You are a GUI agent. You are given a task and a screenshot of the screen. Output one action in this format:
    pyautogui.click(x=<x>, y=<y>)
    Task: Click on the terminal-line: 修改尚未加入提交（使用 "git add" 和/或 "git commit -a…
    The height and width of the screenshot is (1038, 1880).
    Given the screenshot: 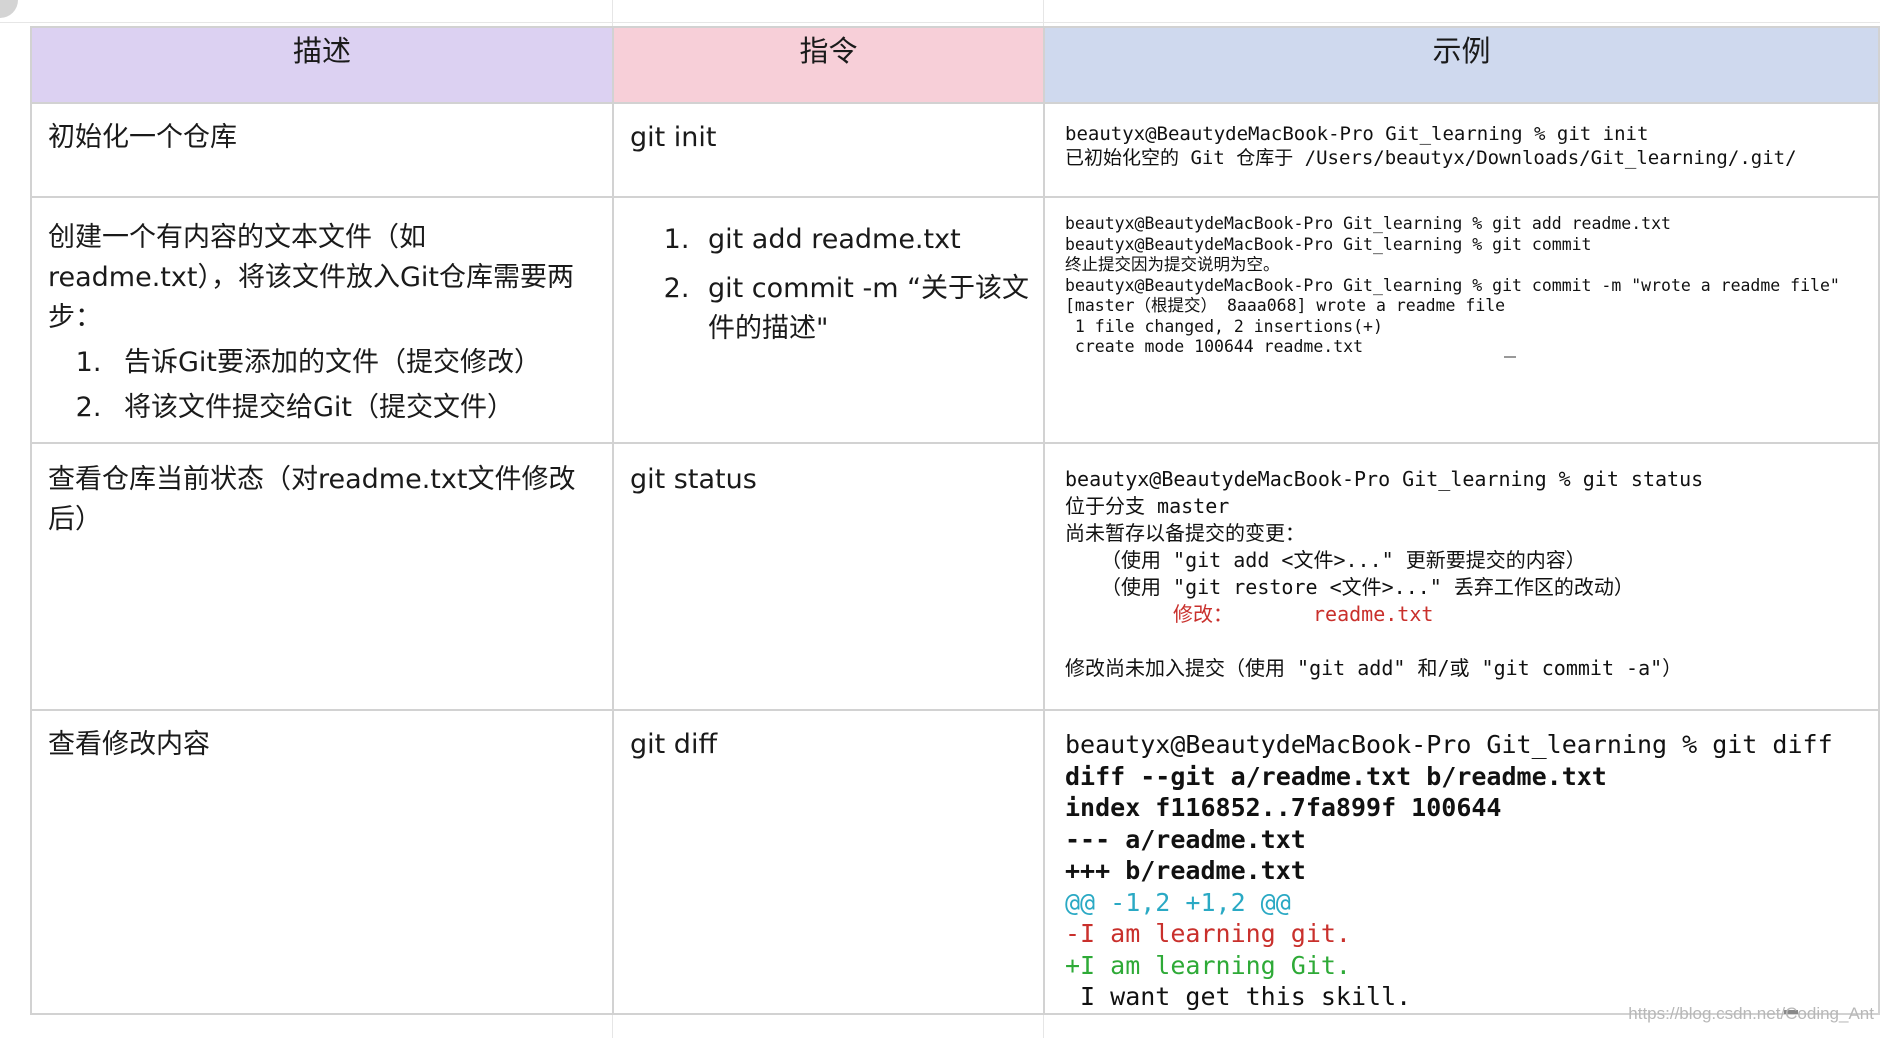 What is the action you would take?
    pyautogui.click(x=1374, y=668)
    